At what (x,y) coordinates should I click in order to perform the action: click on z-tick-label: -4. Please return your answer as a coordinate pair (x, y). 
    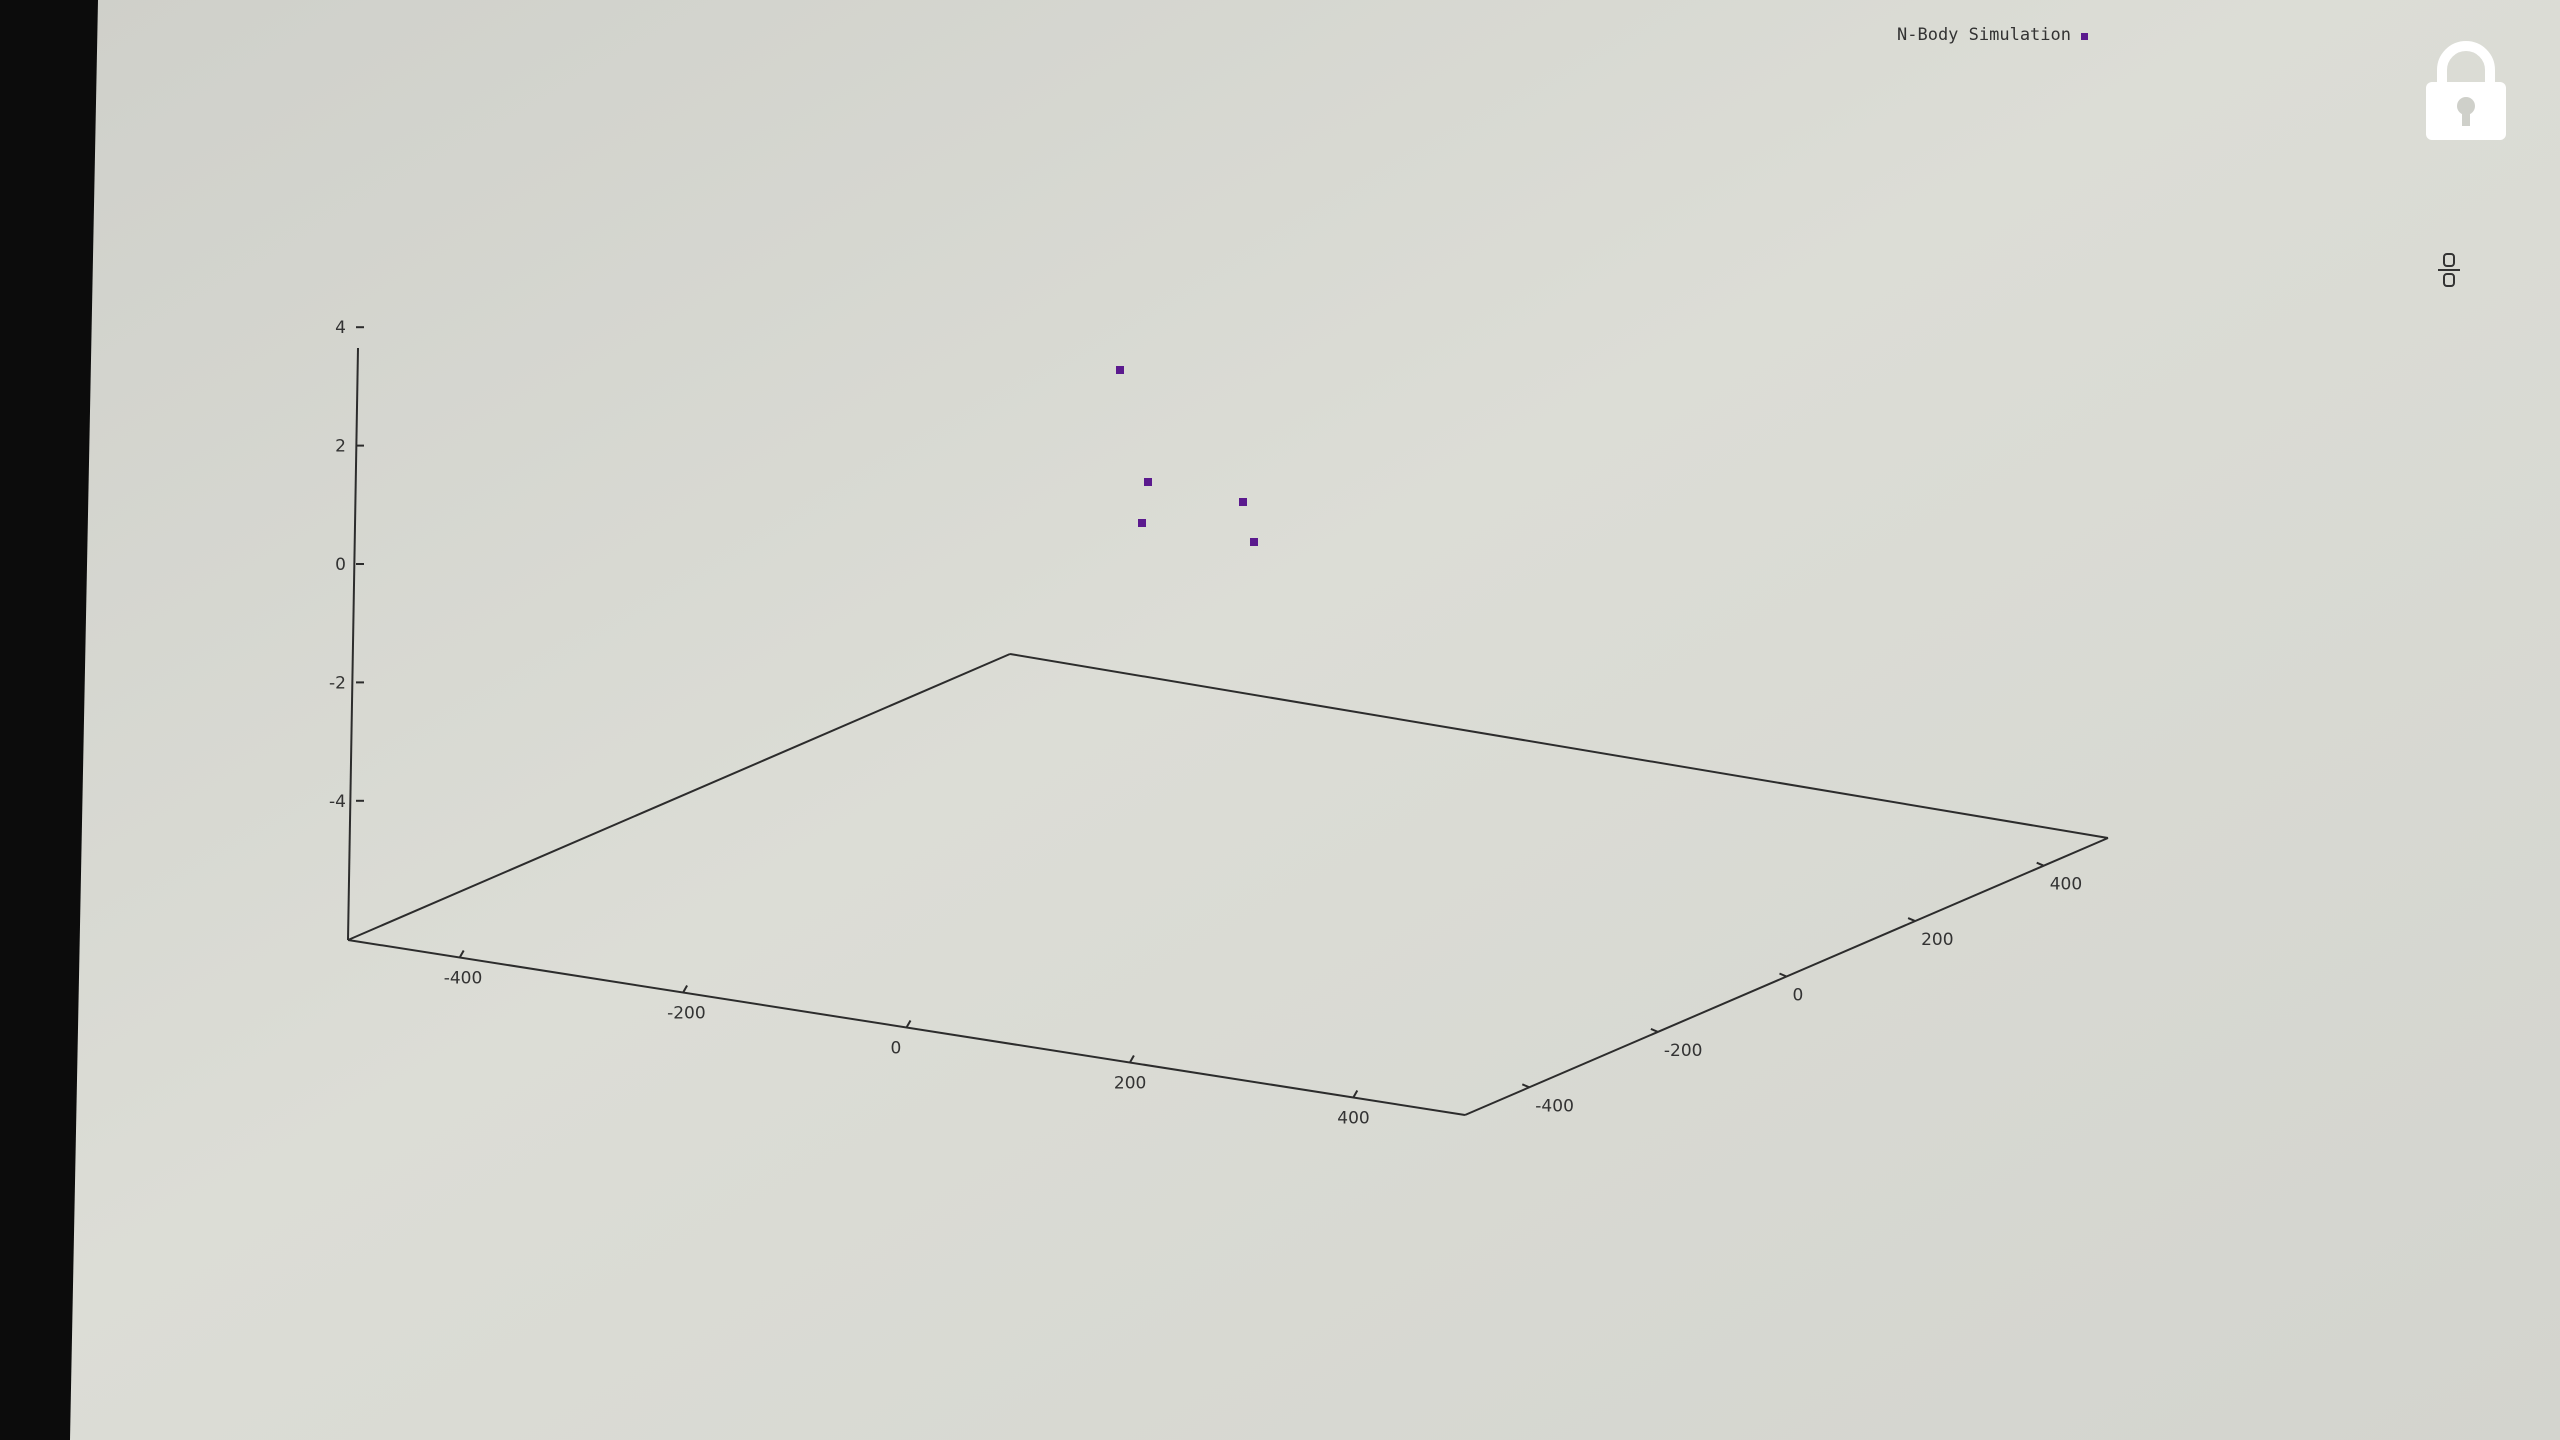
    Looking at the image, I should click on (337, 802).